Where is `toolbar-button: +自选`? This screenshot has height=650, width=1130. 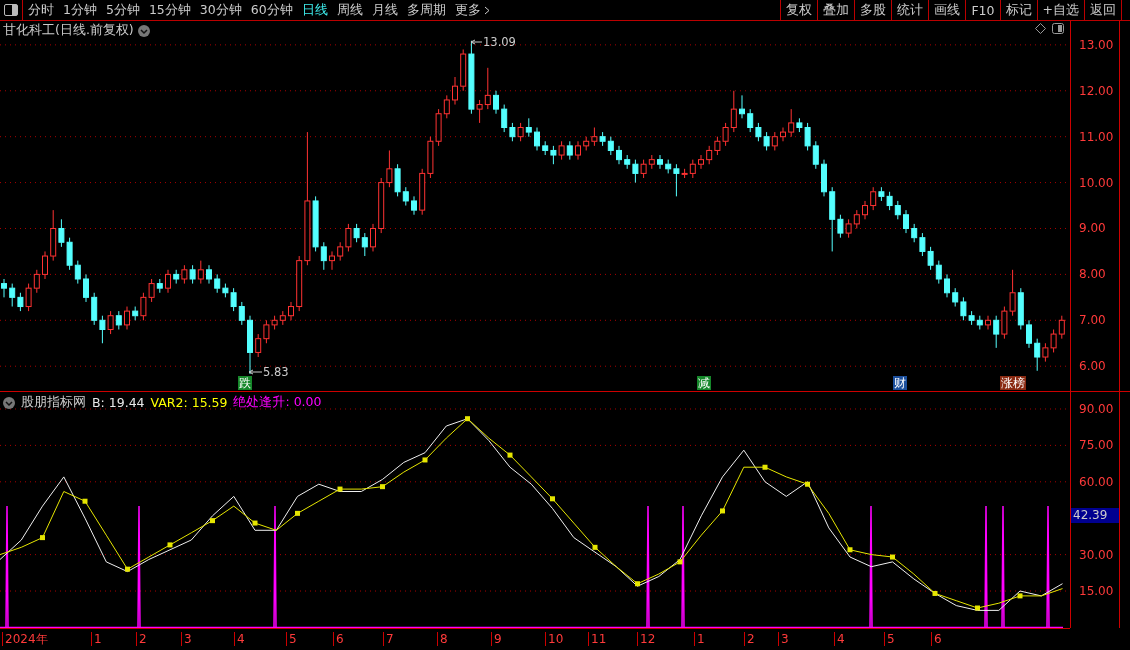
toolbar-button: +自选 is located at coordinates (1060, 10).